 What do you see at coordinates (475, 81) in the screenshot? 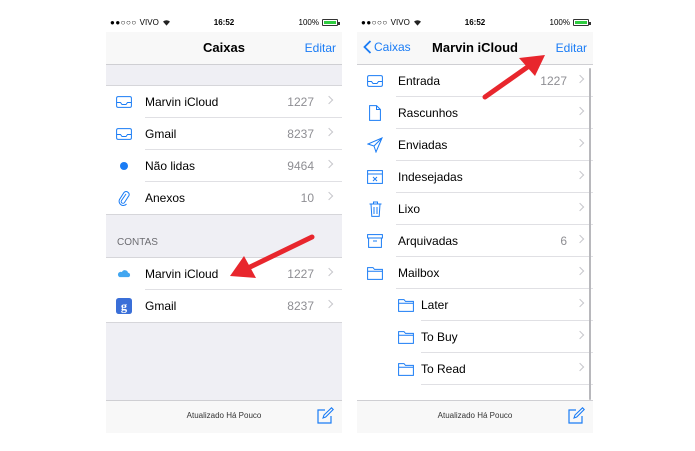
I see `folder-row-inbox: Entrada 1227` at bounding box center [475, 81].